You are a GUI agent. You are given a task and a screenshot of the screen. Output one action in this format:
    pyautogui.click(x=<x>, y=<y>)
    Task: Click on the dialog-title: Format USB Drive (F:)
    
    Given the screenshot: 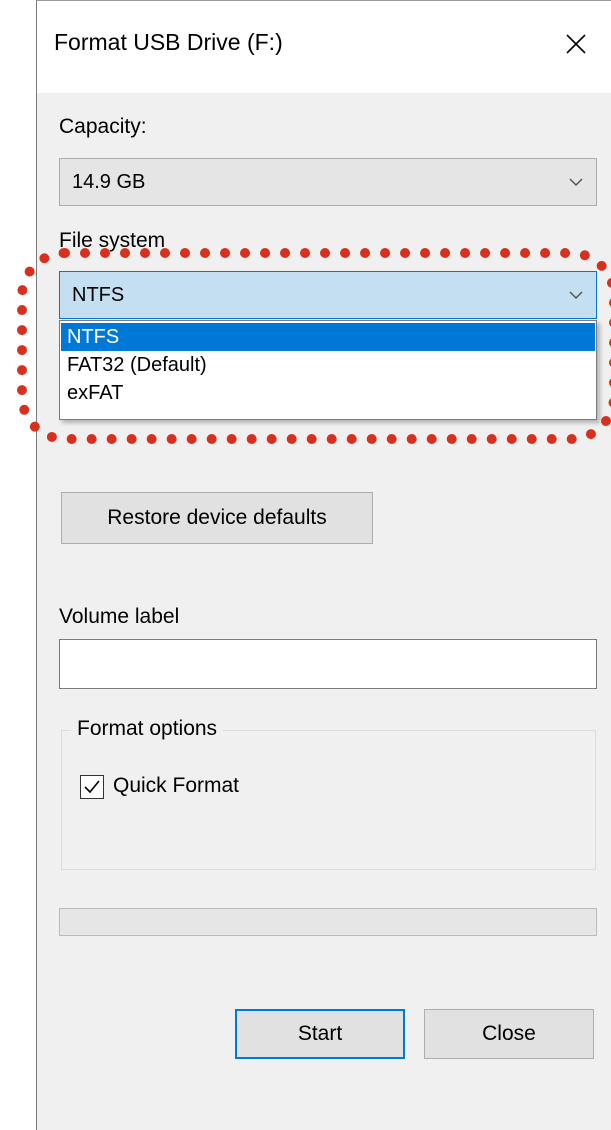 What is the action you would take?
    pyautogui.click(x=168, y=42)
    